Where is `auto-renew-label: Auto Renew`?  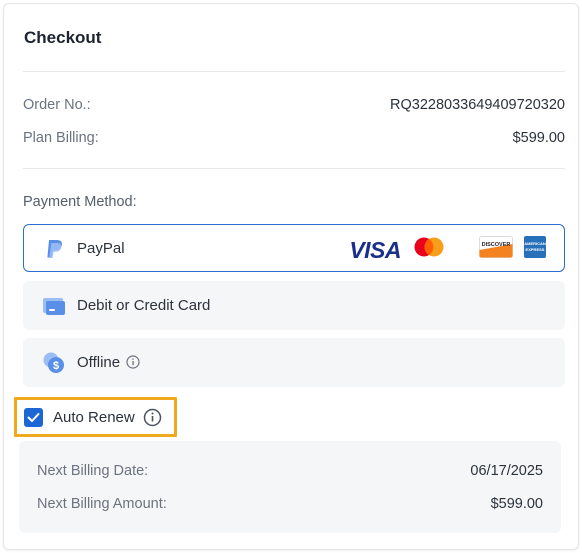 auto-renew-label: Auto Renew is located at coordinates (94, 417).